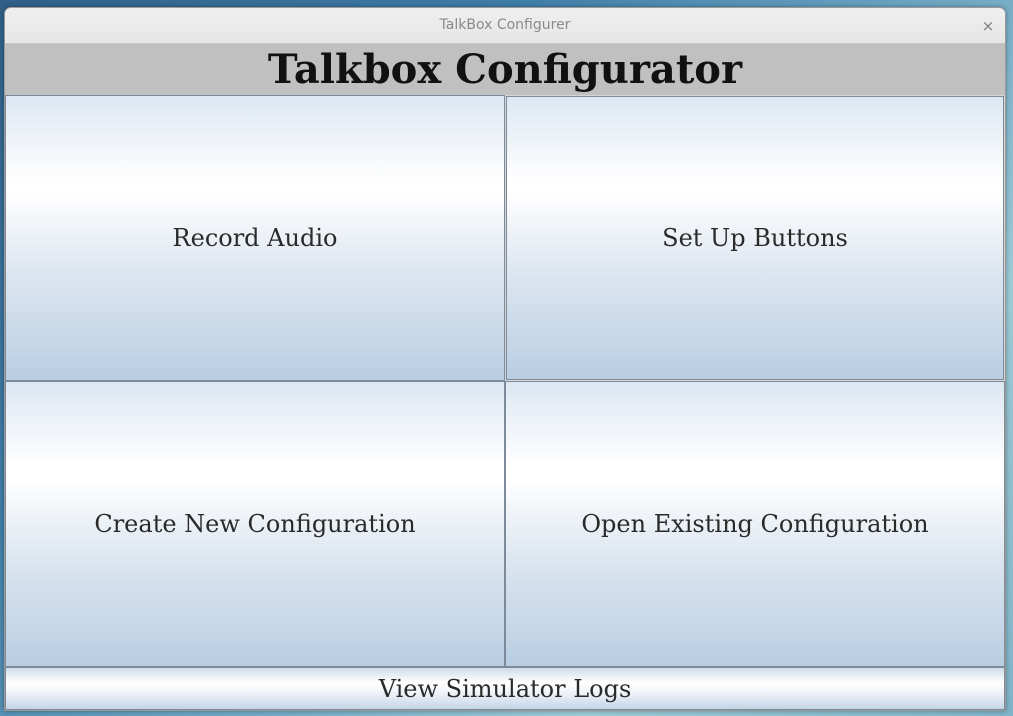 The width and height of the screenshot is (1013, 716). I want to click on header-banner: Talkbox Configurator, so click(505, 69).